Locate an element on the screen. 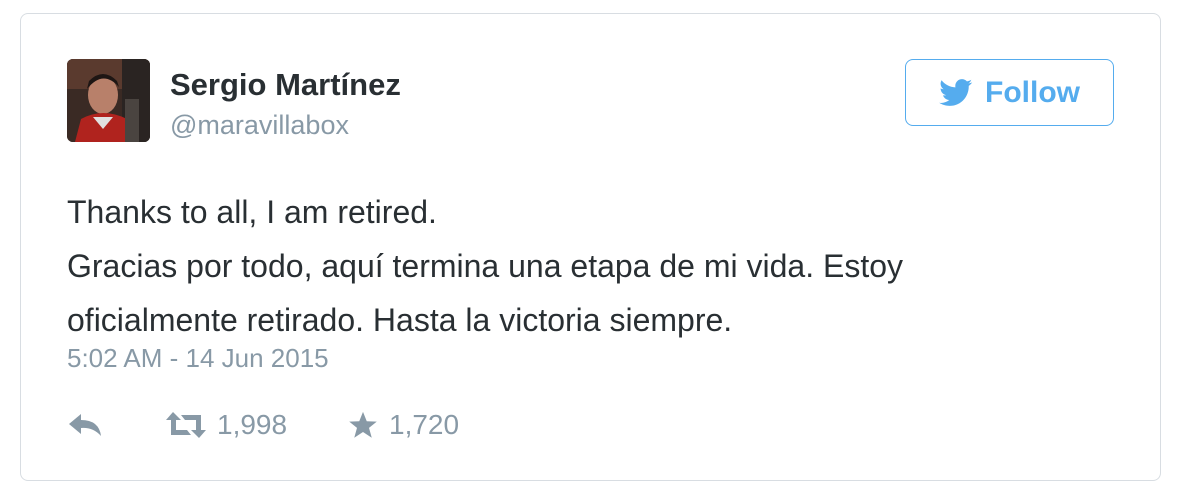  follow-button: Follow is located at coordinates (1009, 92).